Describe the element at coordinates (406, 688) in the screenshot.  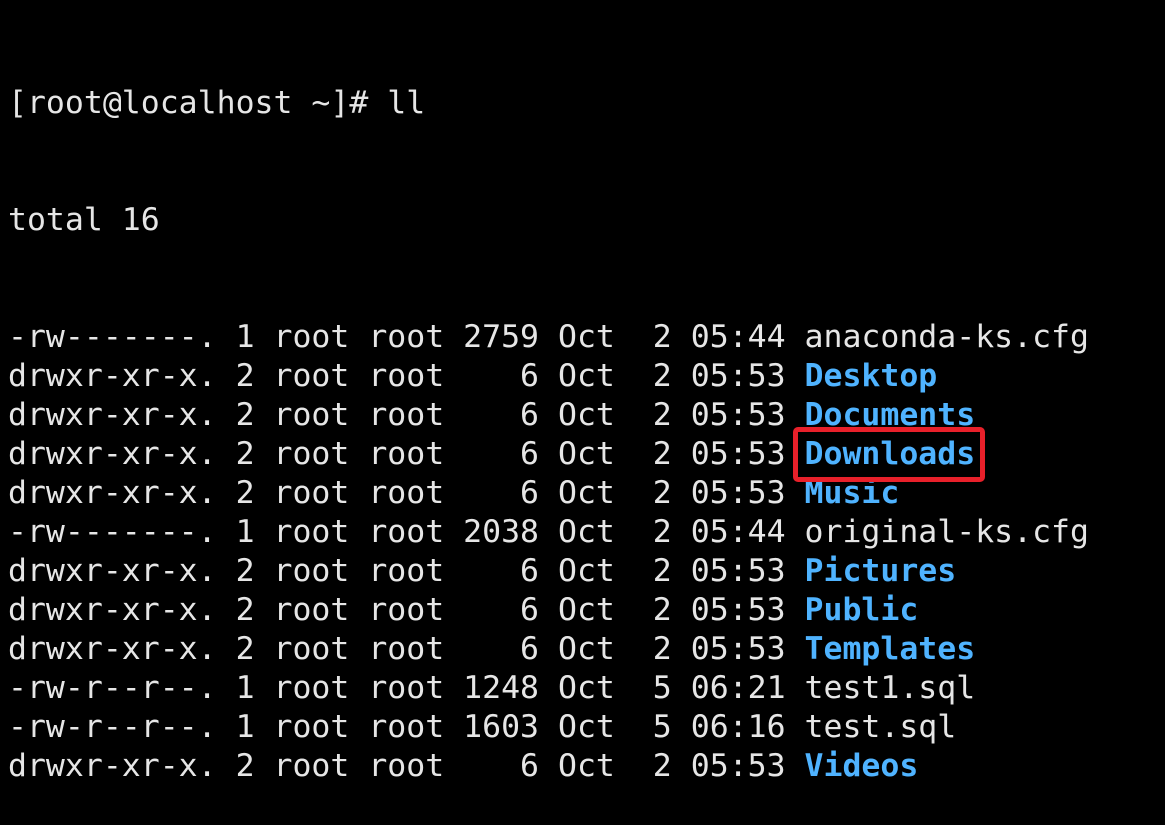
I see `file-meta: -rw-r--r--. 1 root root 1248 Oct 5 06:21` at that location.